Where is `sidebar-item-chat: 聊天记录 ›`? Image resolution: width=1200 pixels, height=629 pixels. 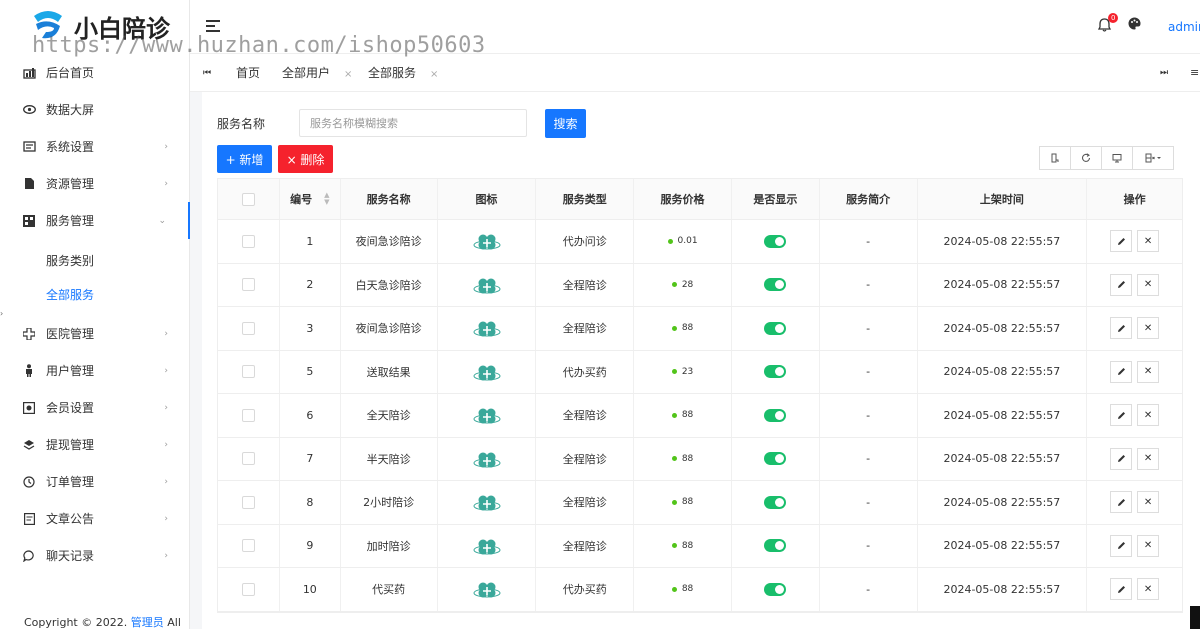
sidebar-item-chat: 聊天记录 › is located at coordinates (95, 555).